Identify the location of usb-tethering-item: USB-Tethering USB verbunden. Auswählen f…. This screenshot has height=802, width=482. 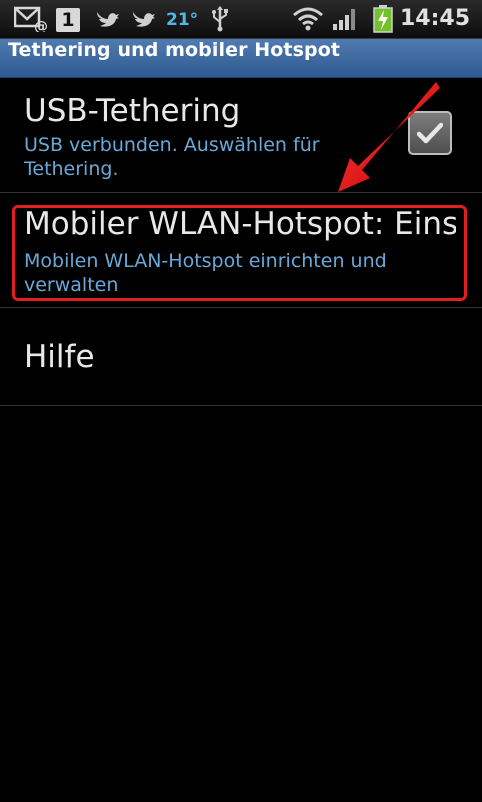
(241, 135).